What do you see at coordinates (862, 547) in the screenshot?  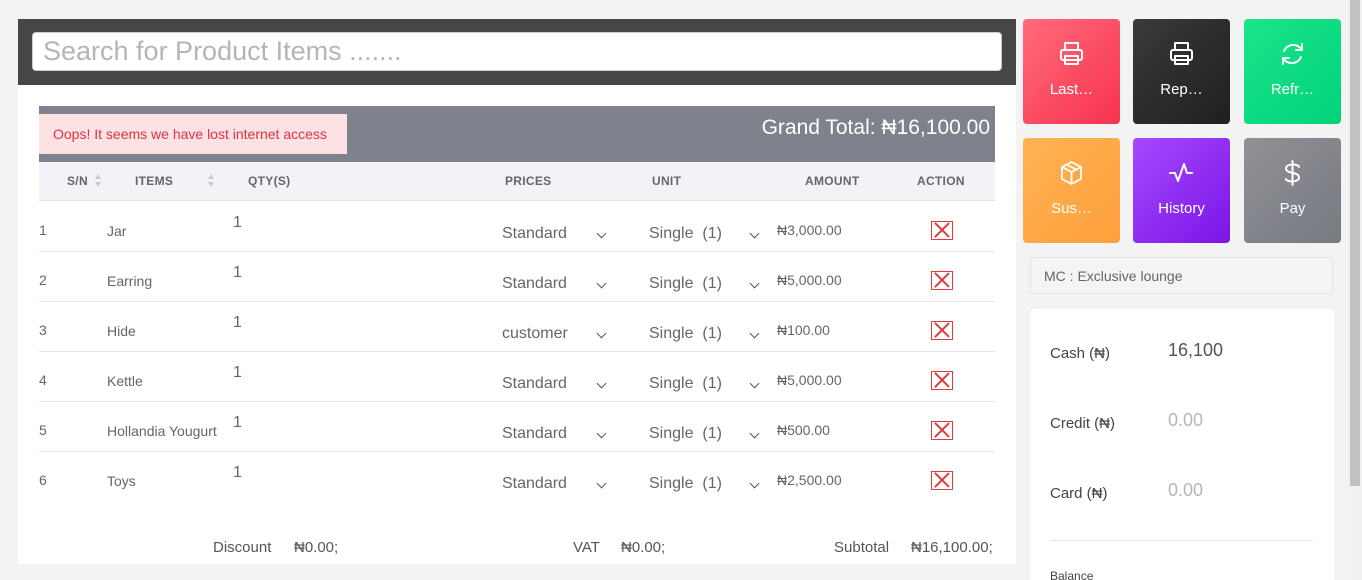 I see `subtotal-label: Subtotal` at bounding box center [862, 547].